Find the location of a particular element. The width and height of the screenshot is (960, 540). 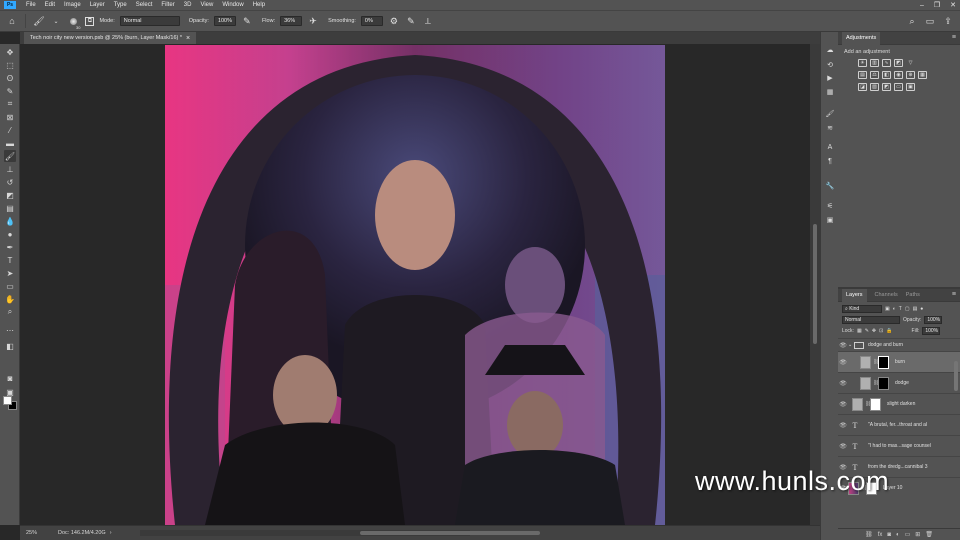

chevron-down-icon: ⌄ is located at coordinates (56, 21).